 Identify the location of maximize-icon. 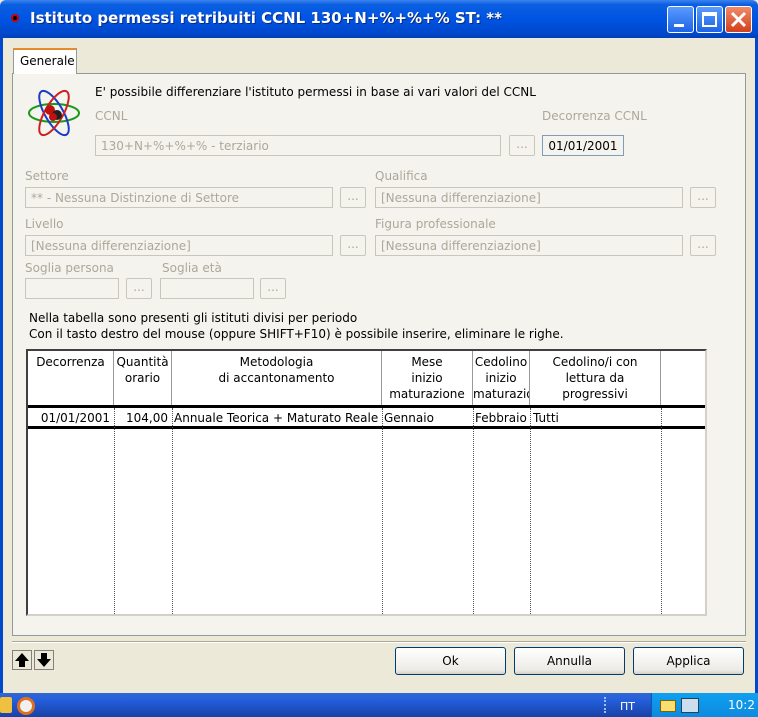
(709, 19).